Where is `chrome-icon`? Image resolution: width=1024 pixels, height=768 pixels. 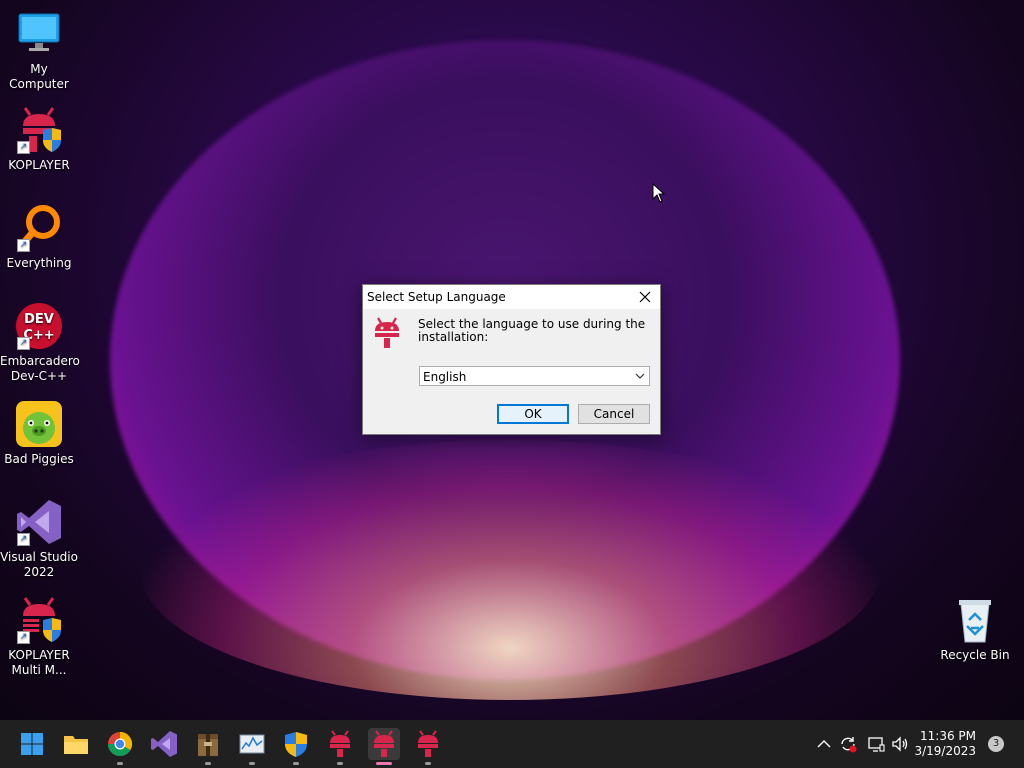 chrome-icon is located at coordinates (120, 744).